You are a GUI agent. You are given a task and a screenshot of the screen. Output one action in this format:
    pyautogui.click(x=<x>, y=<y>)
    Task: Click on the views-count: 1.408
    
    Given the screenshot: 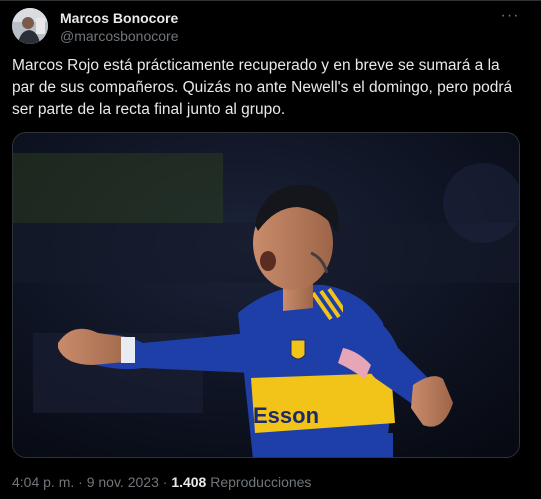 What is the action you would take?
    pyautogui.click(x=189, y=482)
    